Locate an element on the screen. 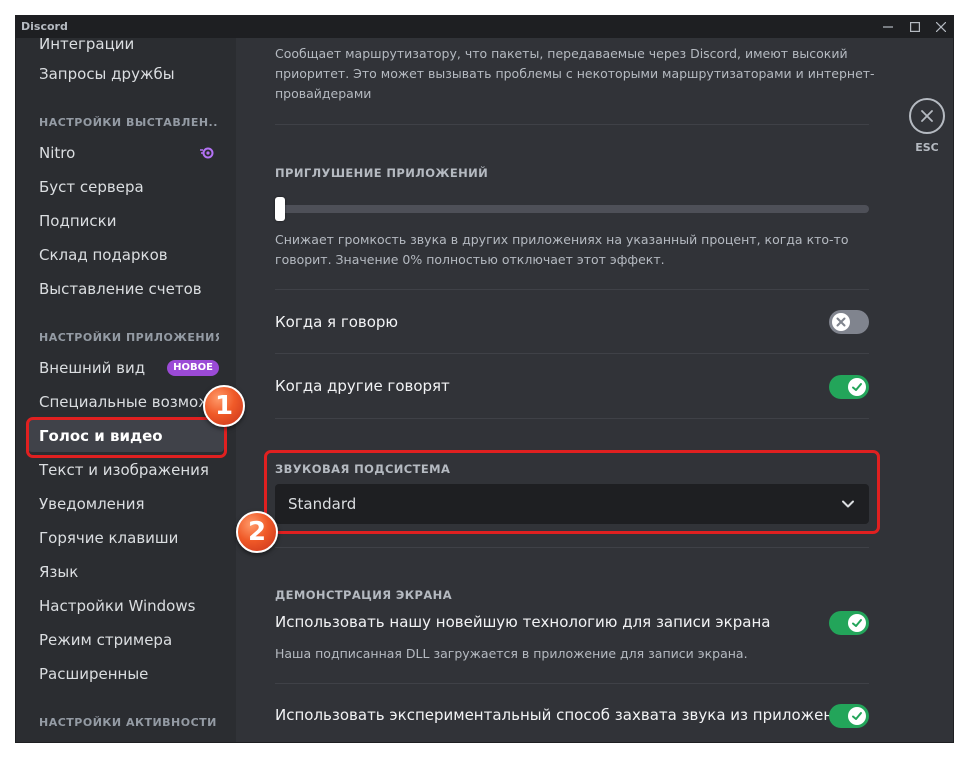  sidebar-item-friend-requests: Запросы дружбы is located at coordinates (126, 74).